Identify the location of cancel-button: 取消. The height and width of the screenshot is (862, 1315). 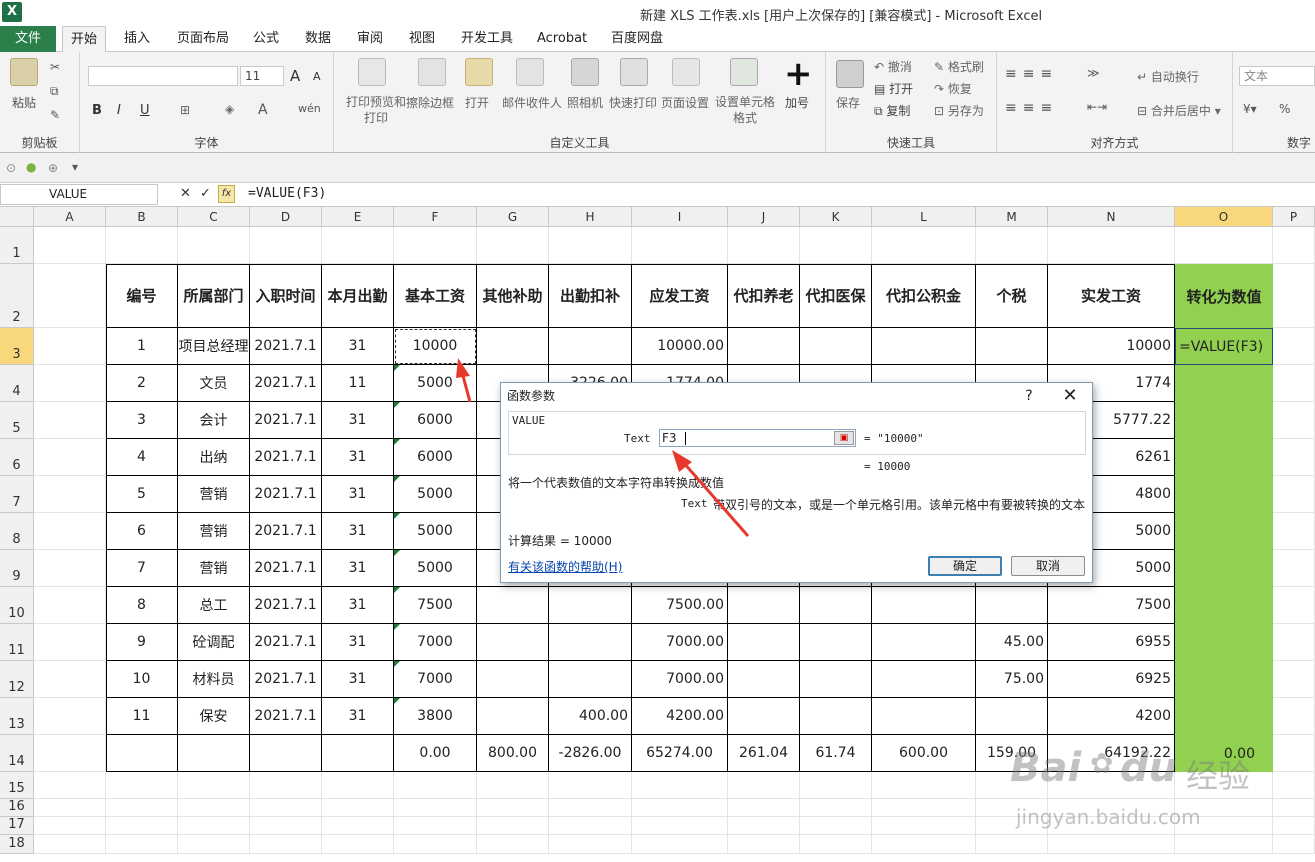
(1048, 566).